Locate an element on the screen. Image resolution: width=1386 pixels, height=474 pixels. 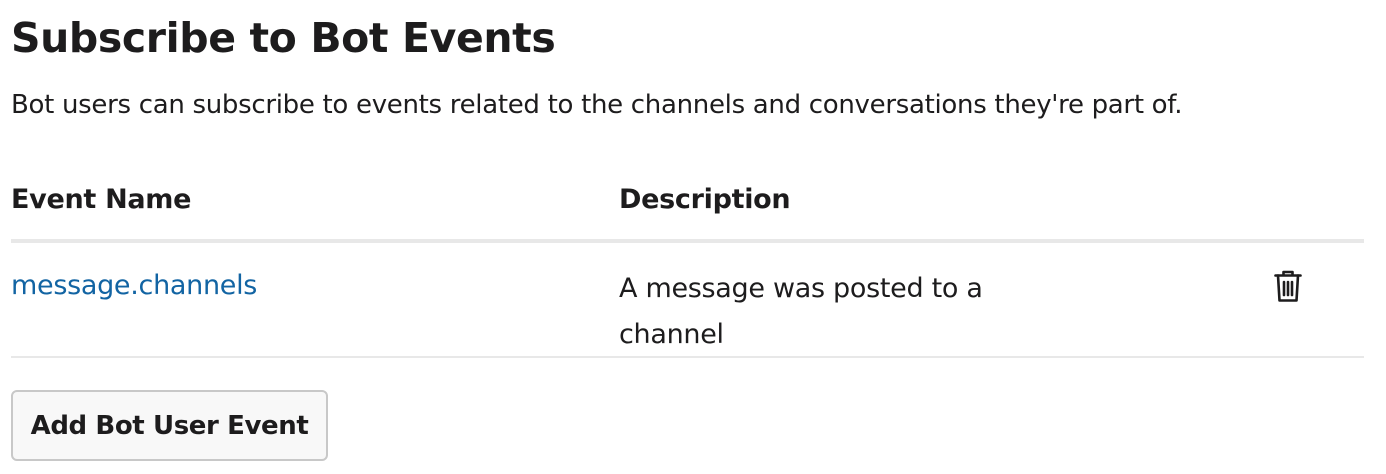
event-name-link: message.channels is located at coordinates (134, 286).